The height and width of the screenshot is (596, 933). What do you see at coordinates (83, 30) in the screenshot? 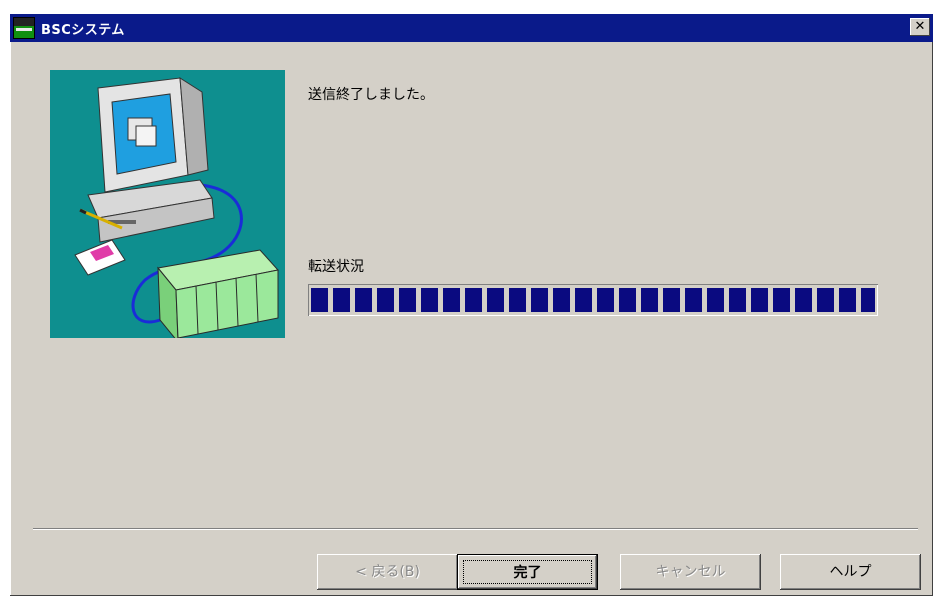
I see `window-title: BSCシステム` at bounding box center [83, 30].